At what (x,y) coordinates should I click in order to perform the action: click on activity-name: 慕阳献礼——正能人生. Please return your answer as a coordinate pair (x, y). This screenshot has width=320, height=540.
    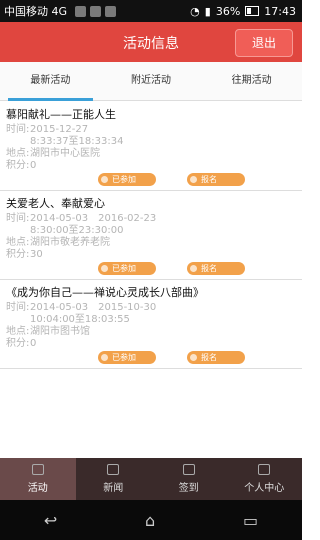
    Looking at the image, I should click on (61, 114).